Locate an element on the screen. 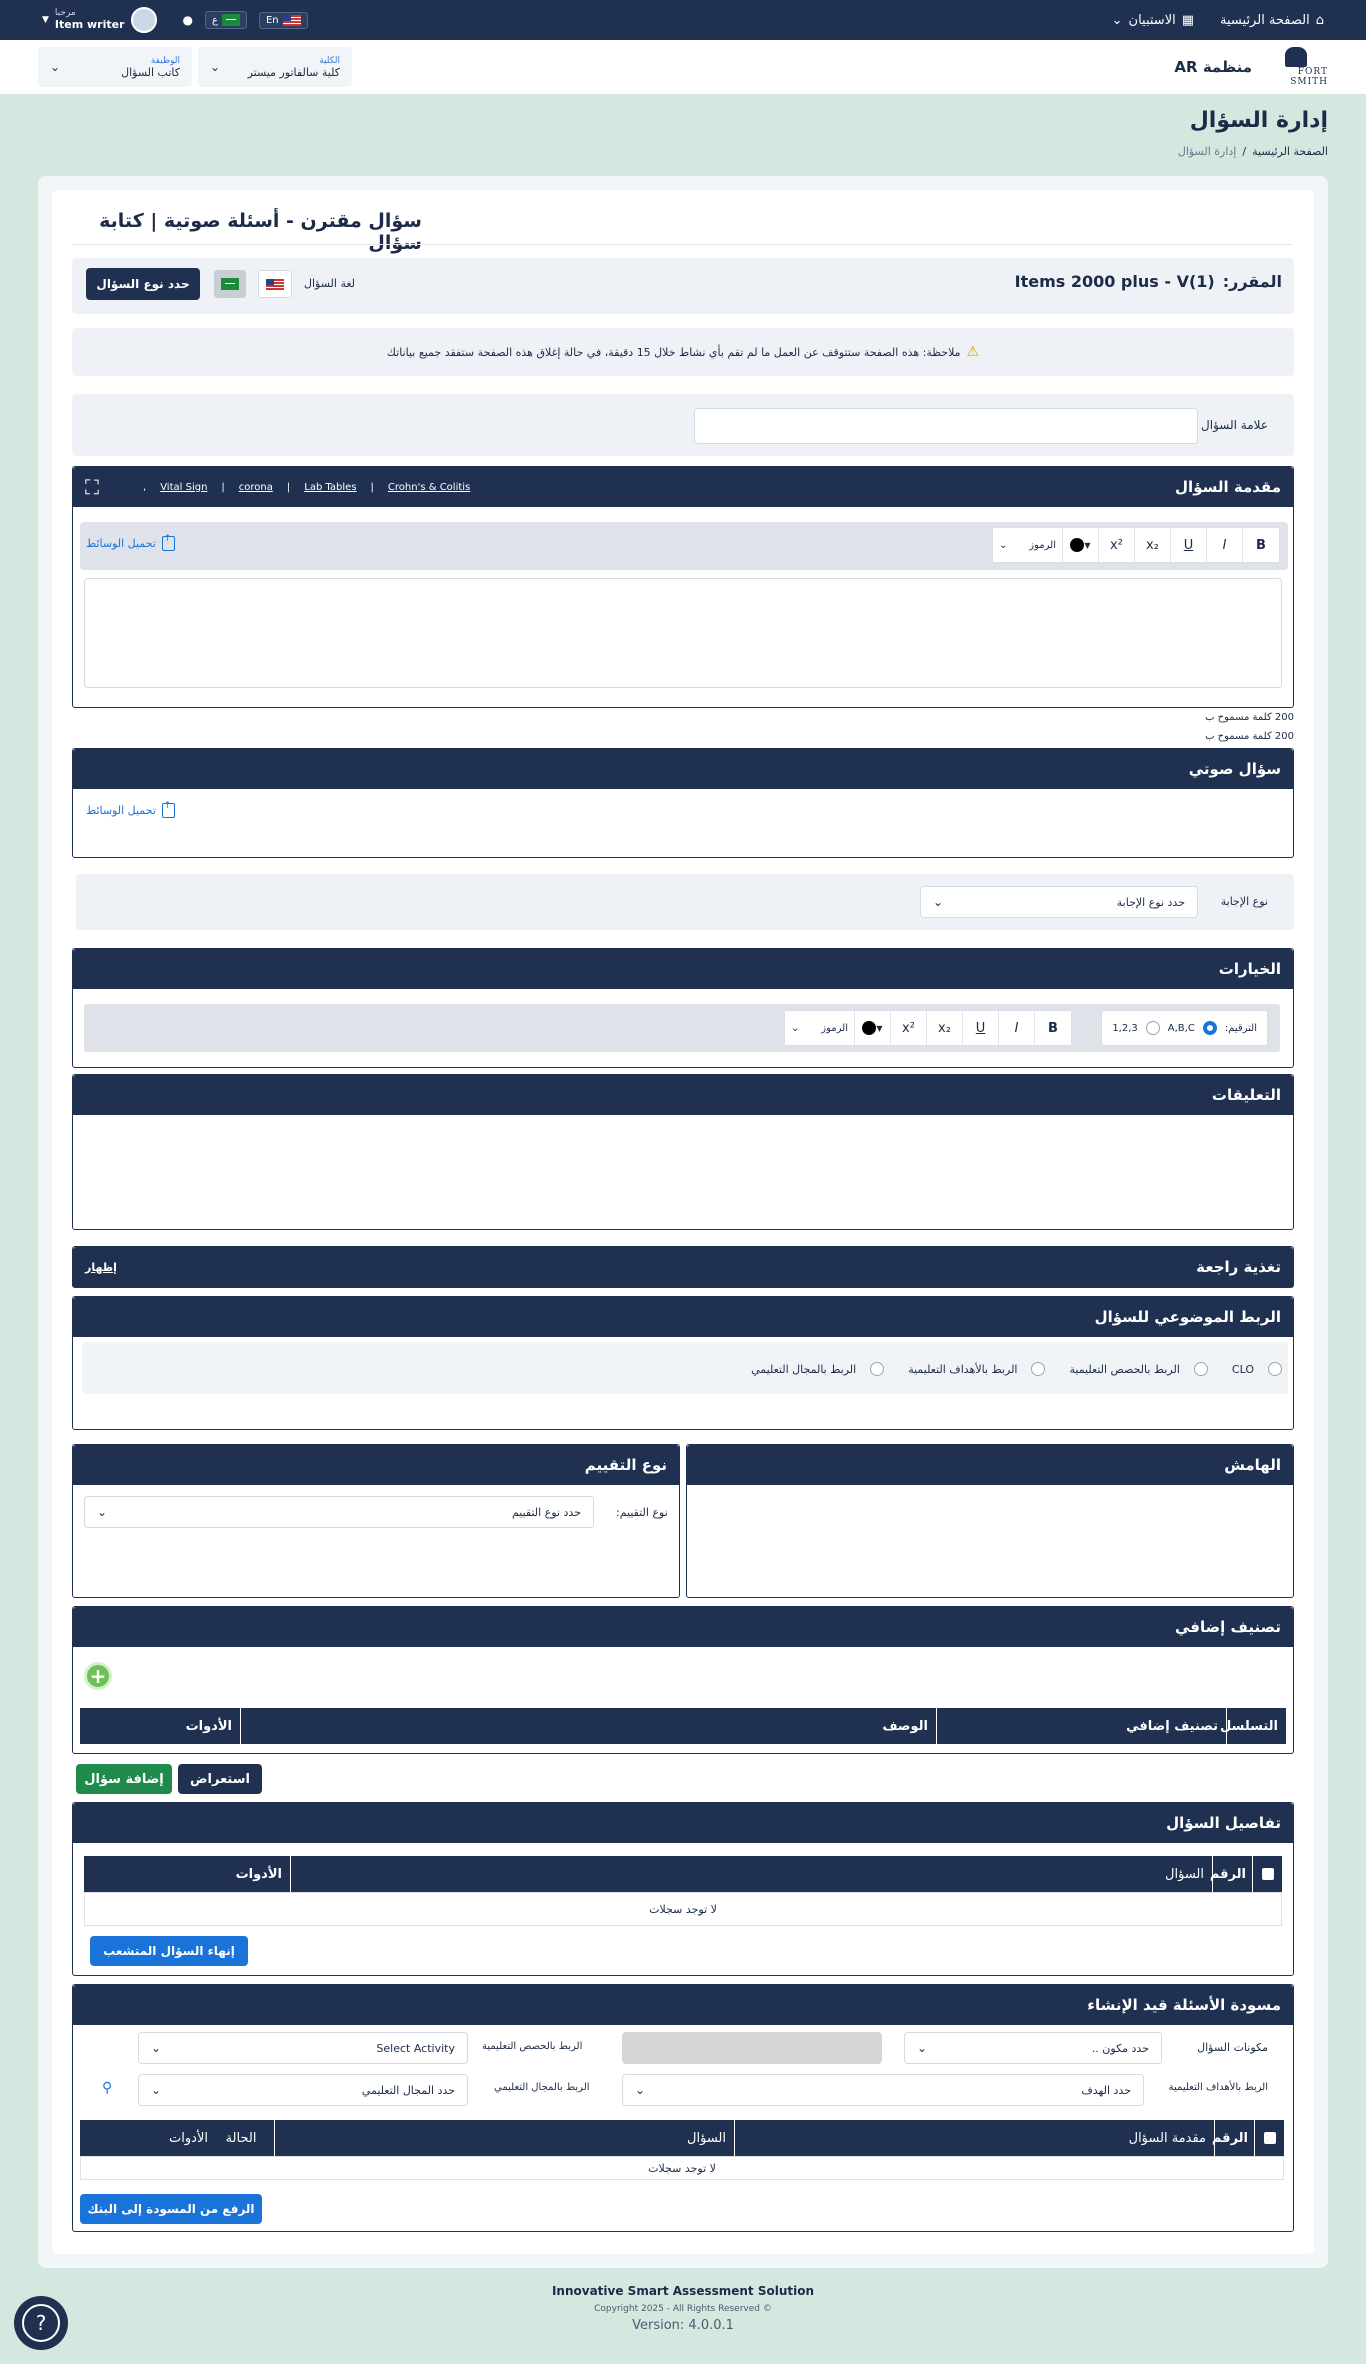  user-menu: ▼ مرحبا Item writer is located at coordinates (99, 20).